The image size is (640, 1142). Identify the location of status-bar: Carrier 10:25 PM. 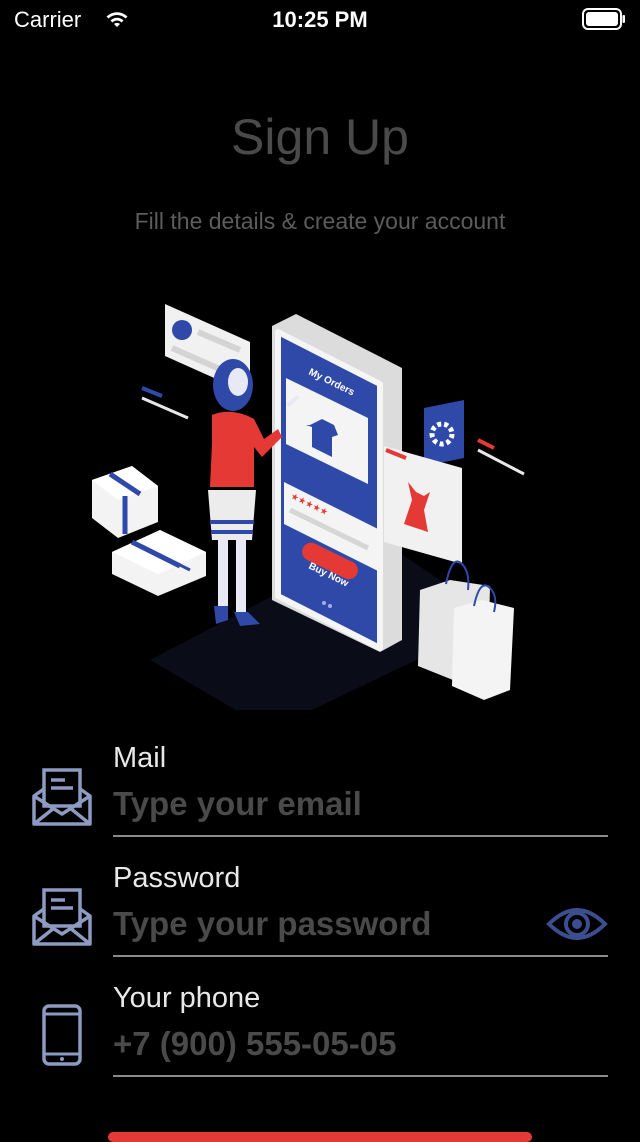
(320, 20).